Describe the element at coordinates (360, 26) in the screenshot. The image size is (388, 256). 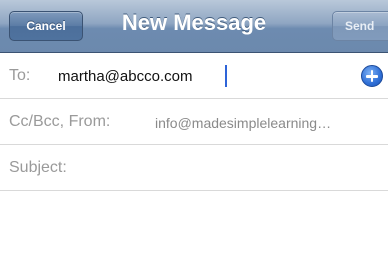
I see `send-button: Send` at that location.